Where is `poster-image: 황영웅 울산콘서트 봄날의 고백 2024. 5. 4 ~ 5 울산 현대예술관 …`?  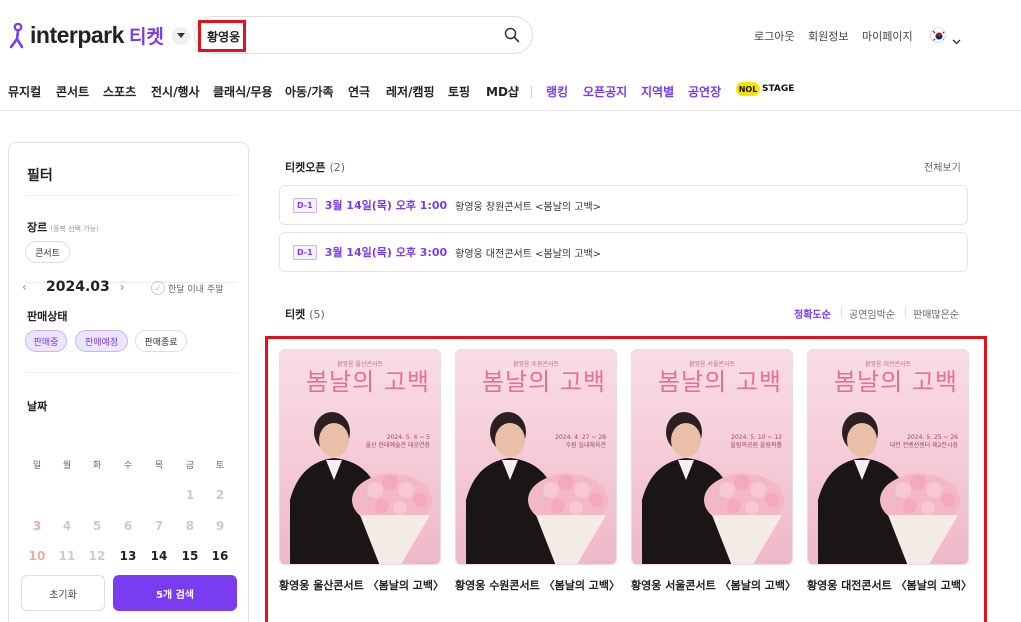
poster-image: 황영웅 울산콘서트 봄날의 고백 2024. 5. 4 ~ 5 울산 현대예술관 … is located at coordinates (360, 457).